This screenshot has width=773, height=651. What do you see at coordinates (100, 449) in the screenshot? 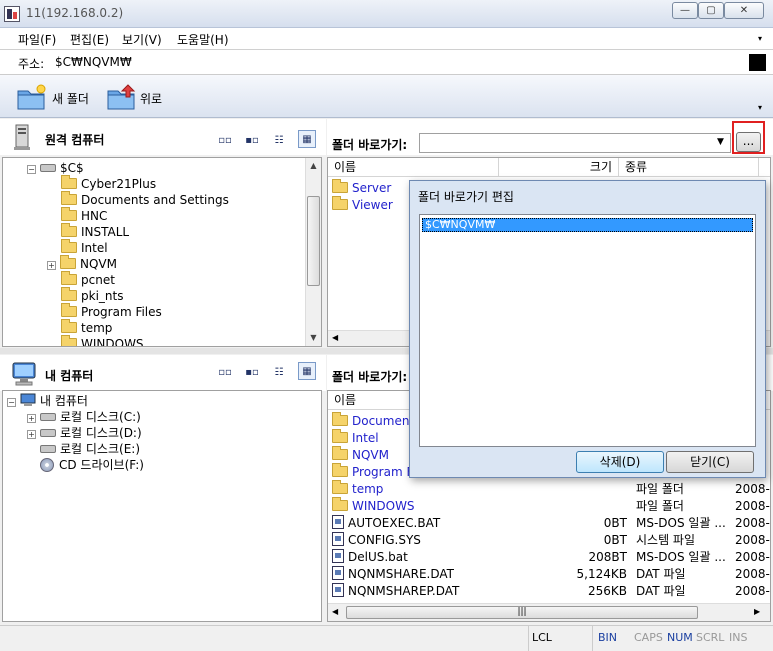
I see `tree-item-label: 로컬 디스크(E:)` at bounding box center [100, 449].